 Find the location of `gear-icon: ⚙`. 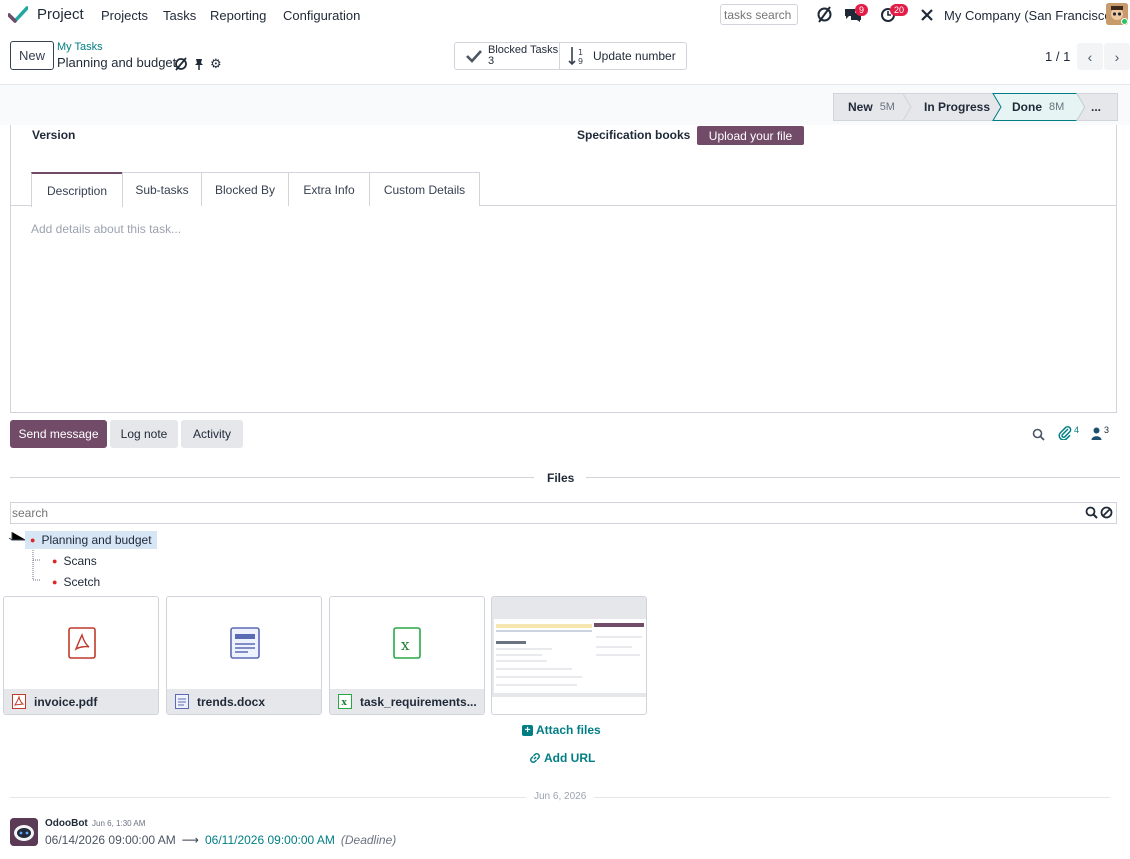

gear-icon: ⚙ is located at coordinates (216, 64).